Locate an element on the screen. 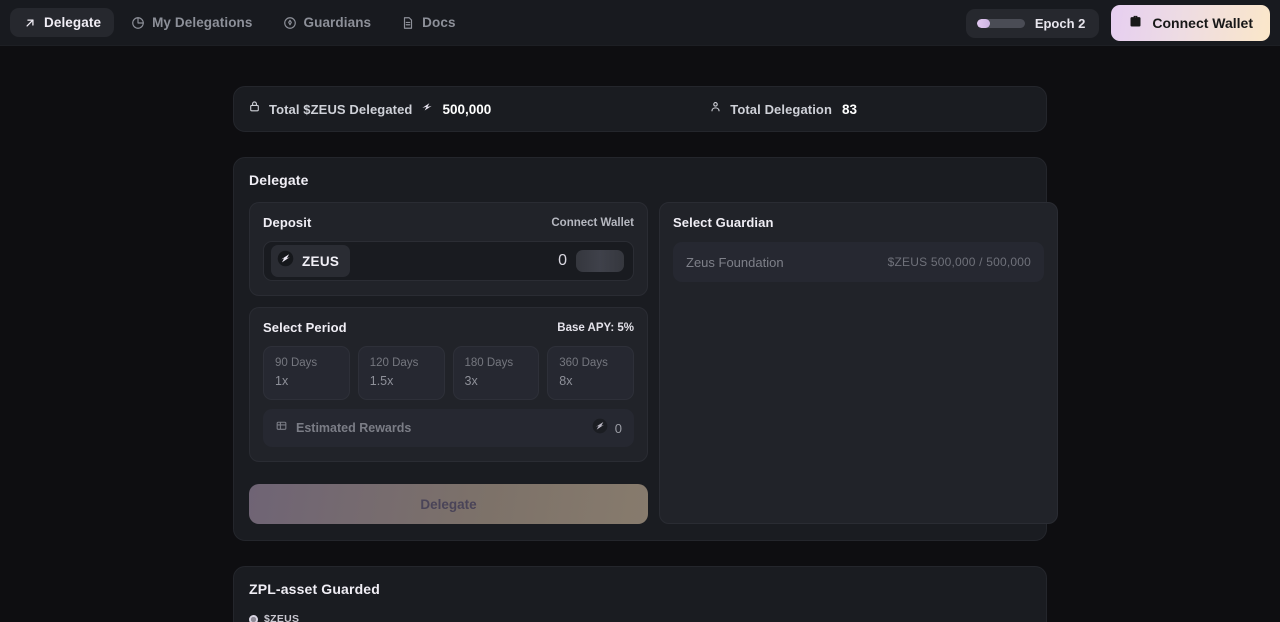  deposit-amount-input: 0 is located at coordinates (562, 261).